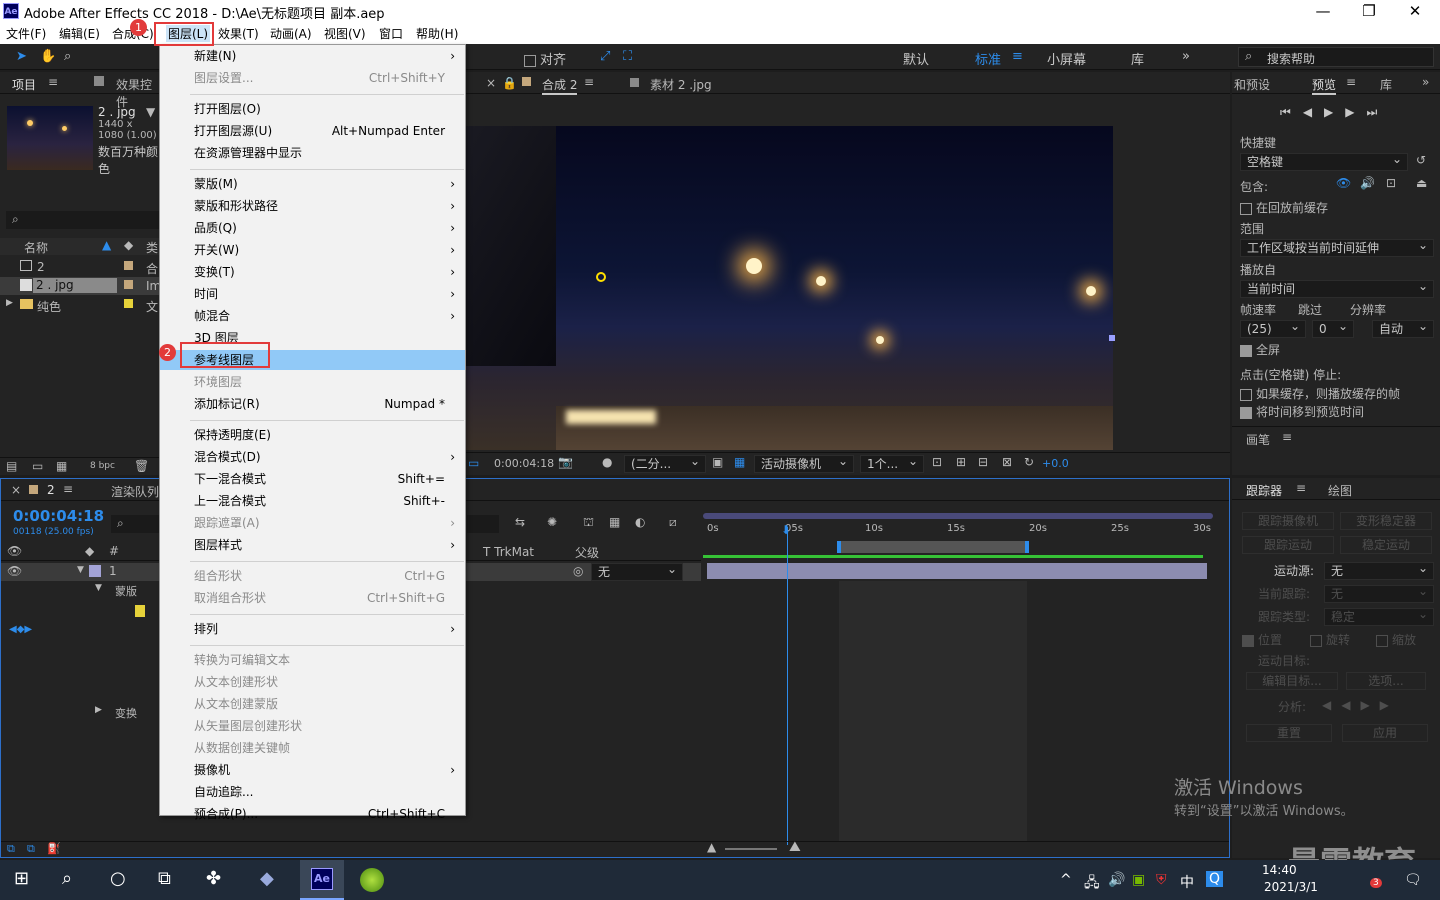  Describe the element at coordinates (560, 85) in the screenshot. I see `comp-tab: 合成 2` at that location.